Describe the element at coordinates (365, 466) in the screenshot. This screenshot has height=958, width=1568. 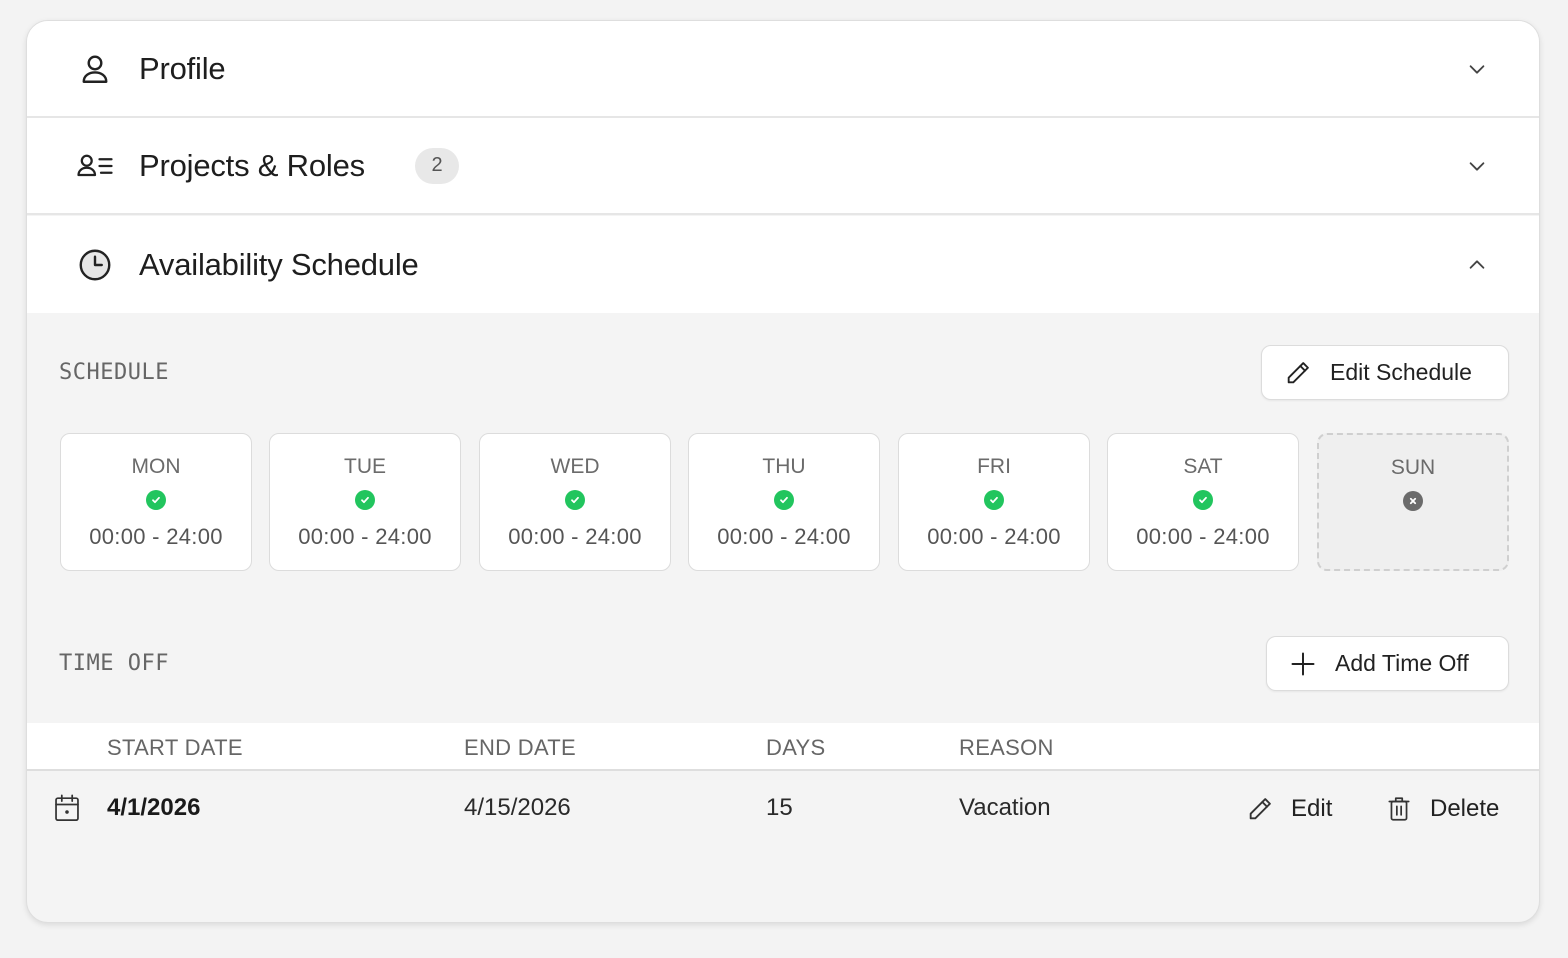
I see `day-name: TUE` at that location.